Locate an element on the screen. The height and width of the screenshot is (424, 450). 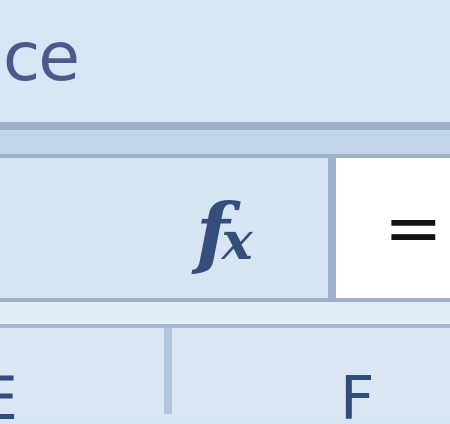
insert-function-icon: fx is located at coordinates (246, 233).